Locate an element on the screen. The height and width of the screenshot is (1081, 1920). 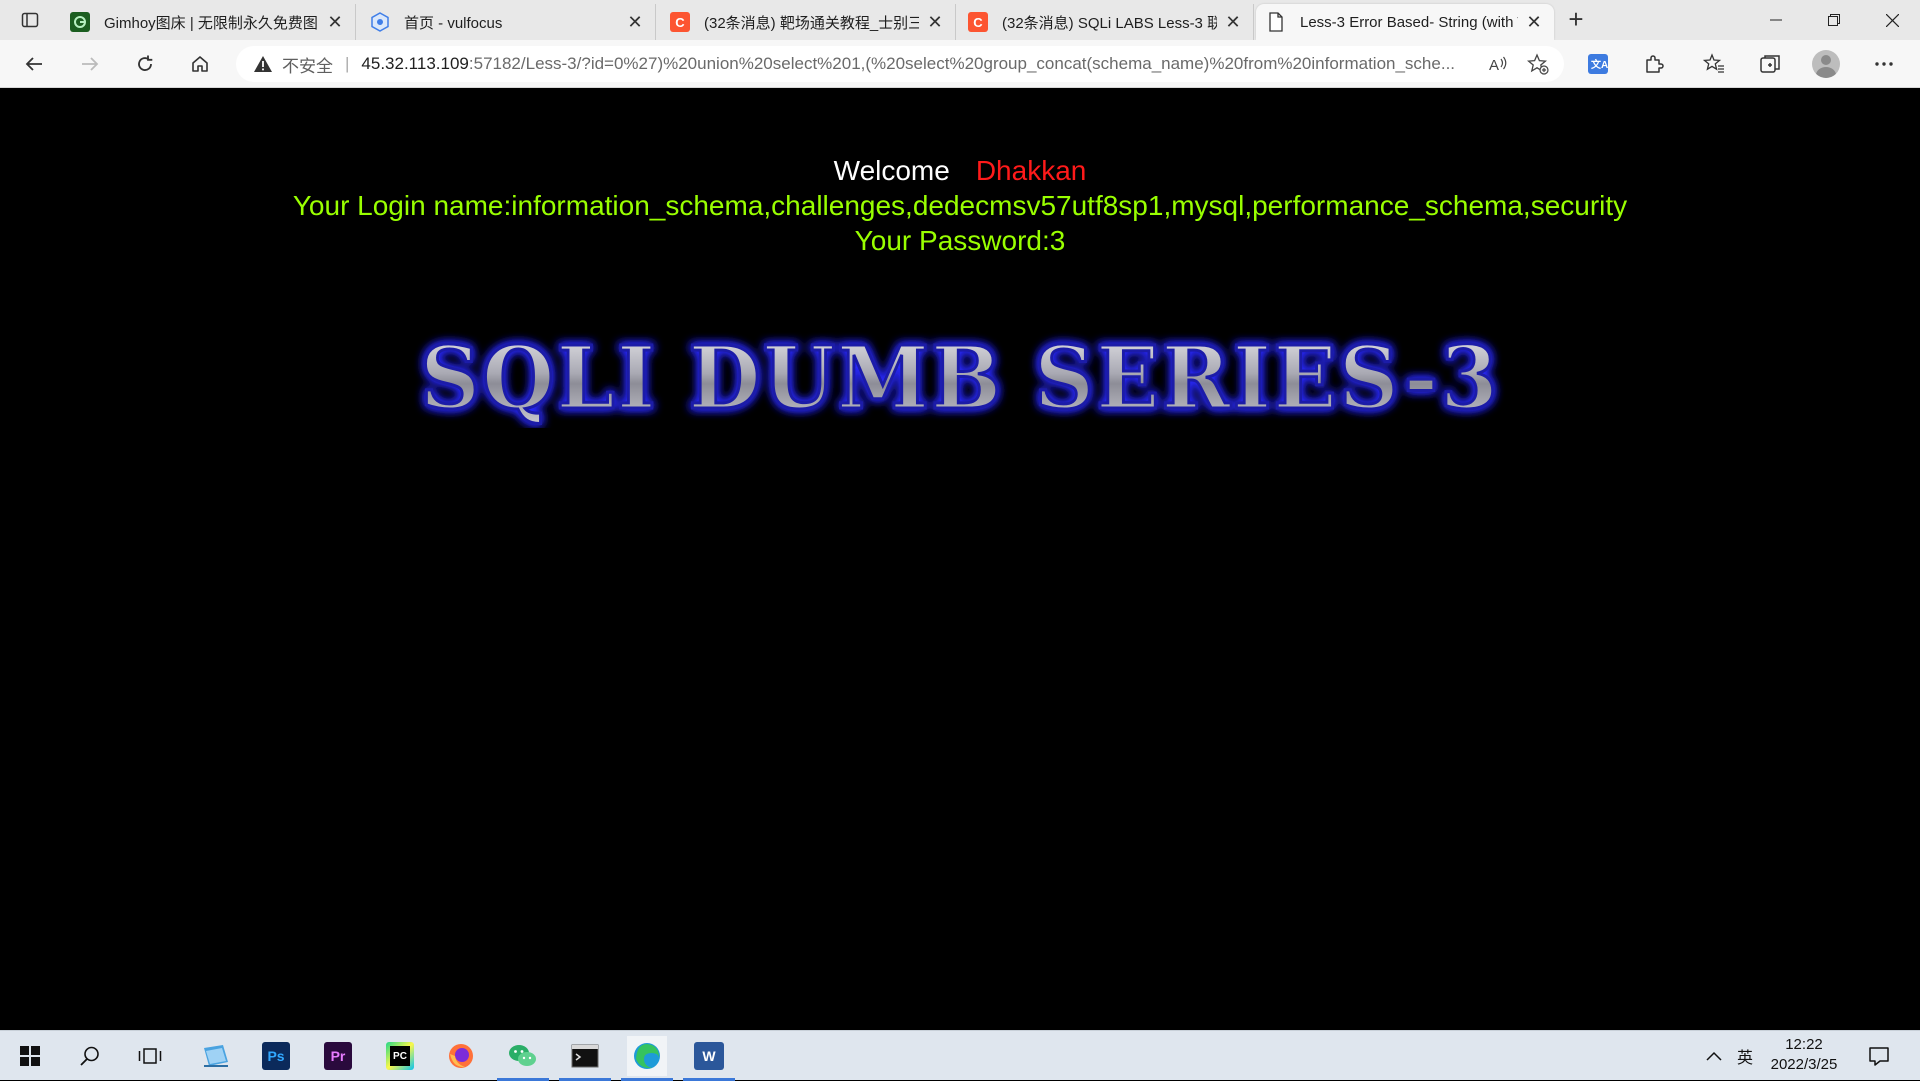
vulfocus-icon is located at coordinates (380, 22).